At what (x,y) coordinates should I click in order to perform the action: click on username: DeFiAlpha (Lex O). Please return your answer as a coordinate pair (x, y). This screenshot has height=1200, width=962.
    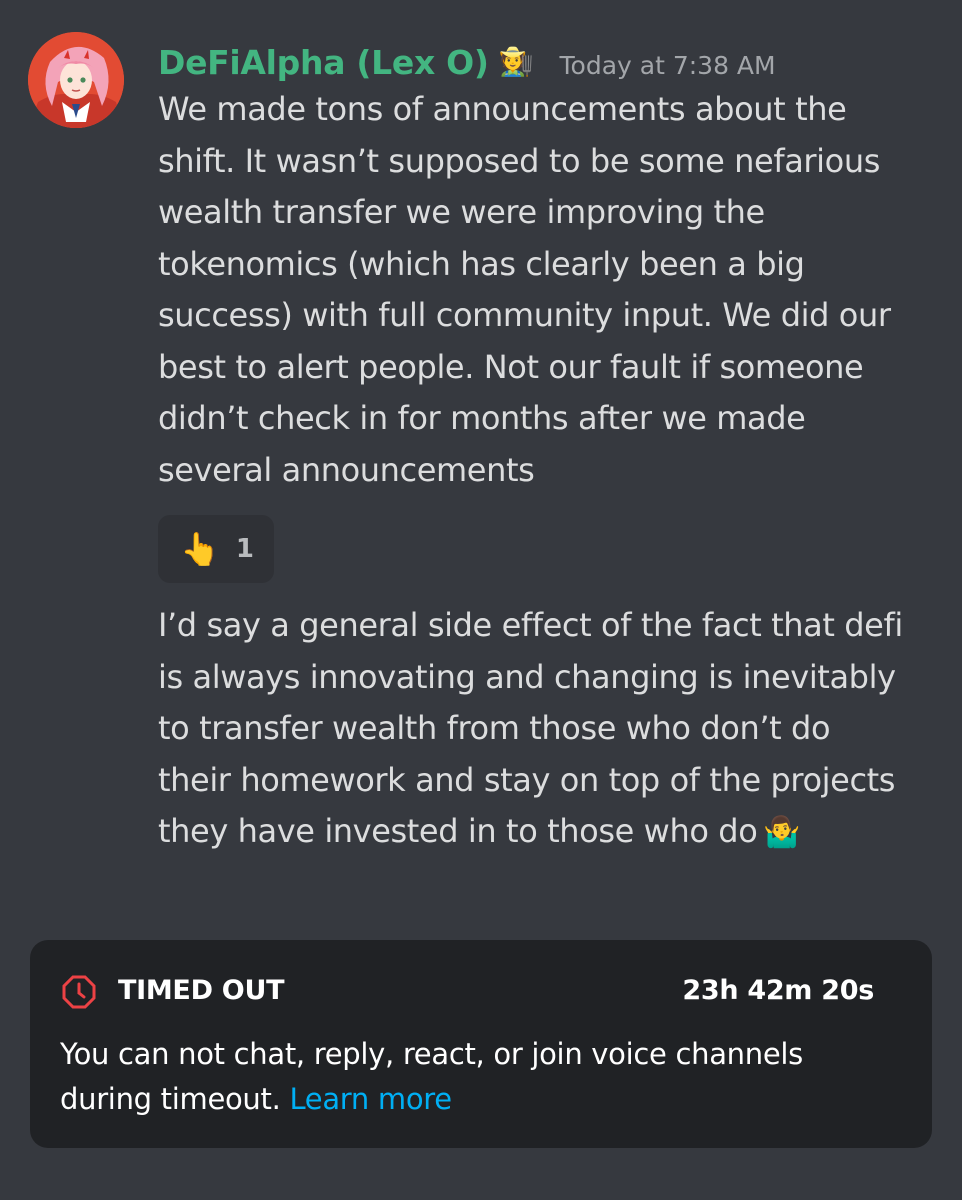
    Looking at the image, I should click on (323, 62).